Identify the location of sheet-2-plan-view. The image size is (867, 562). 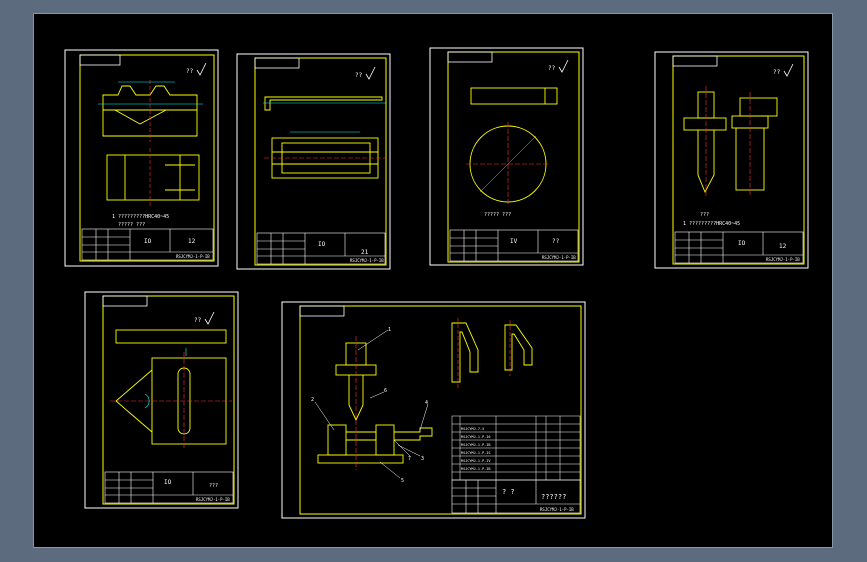
(325, 155).